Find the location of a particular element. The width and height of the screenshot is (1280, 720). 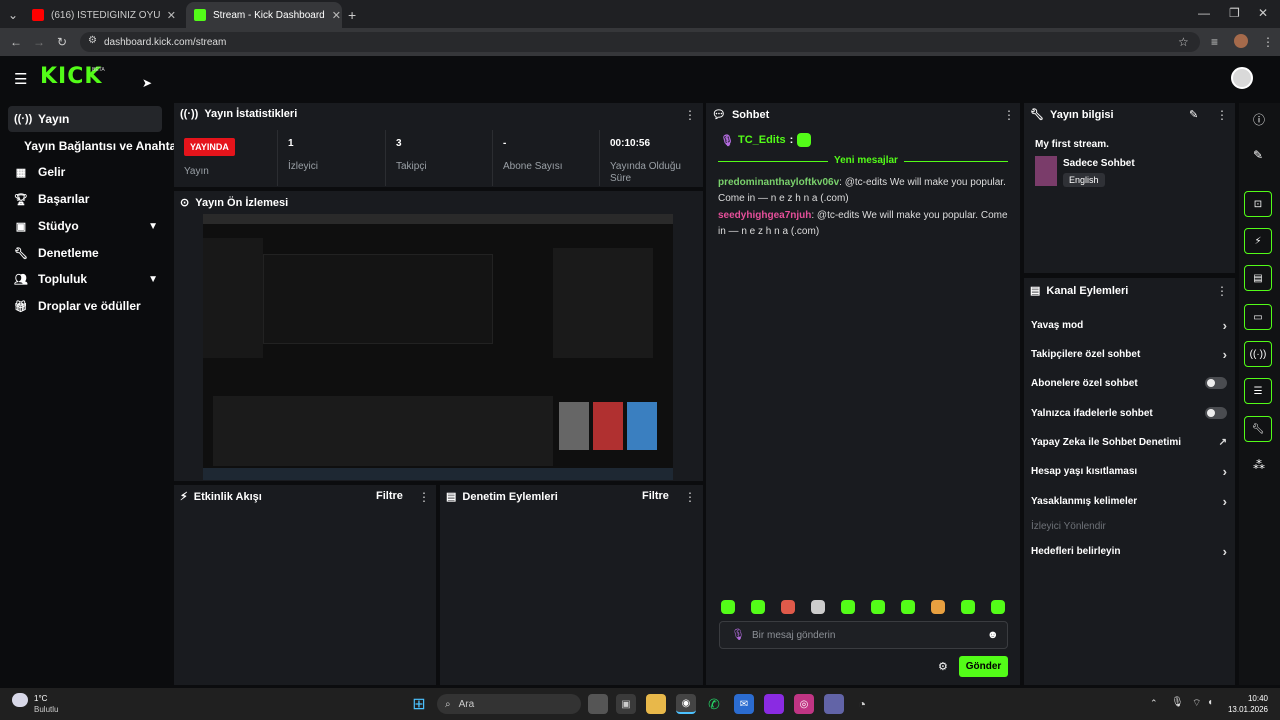

back-icon: ← is located at coordinates (16, 42).